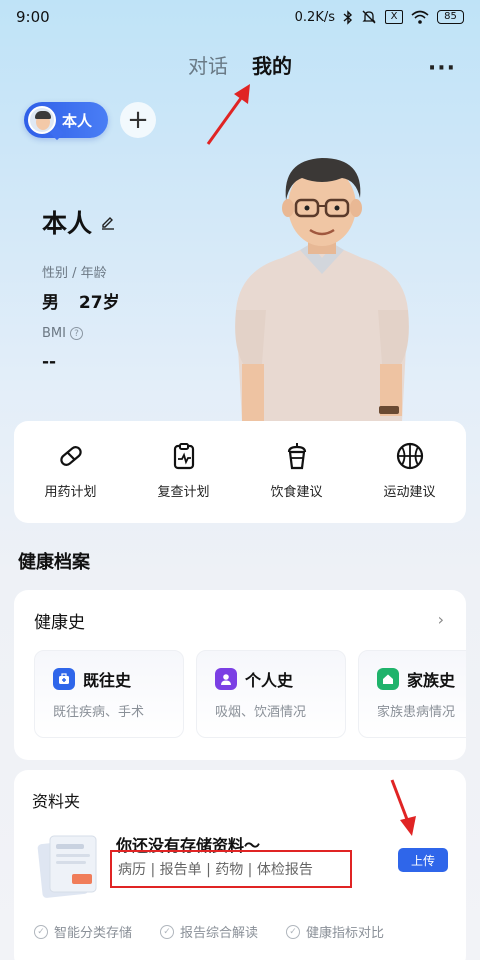 The height and width of the screenshot is (960, 480). Describe the element at coordinates (394, 17) in the screenshot. I see `x-badge-icon: X` at that location.